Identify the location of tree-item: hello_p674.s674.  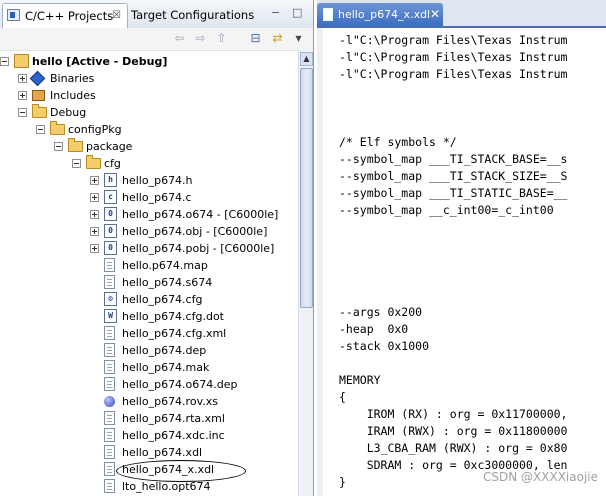
(149, 282).